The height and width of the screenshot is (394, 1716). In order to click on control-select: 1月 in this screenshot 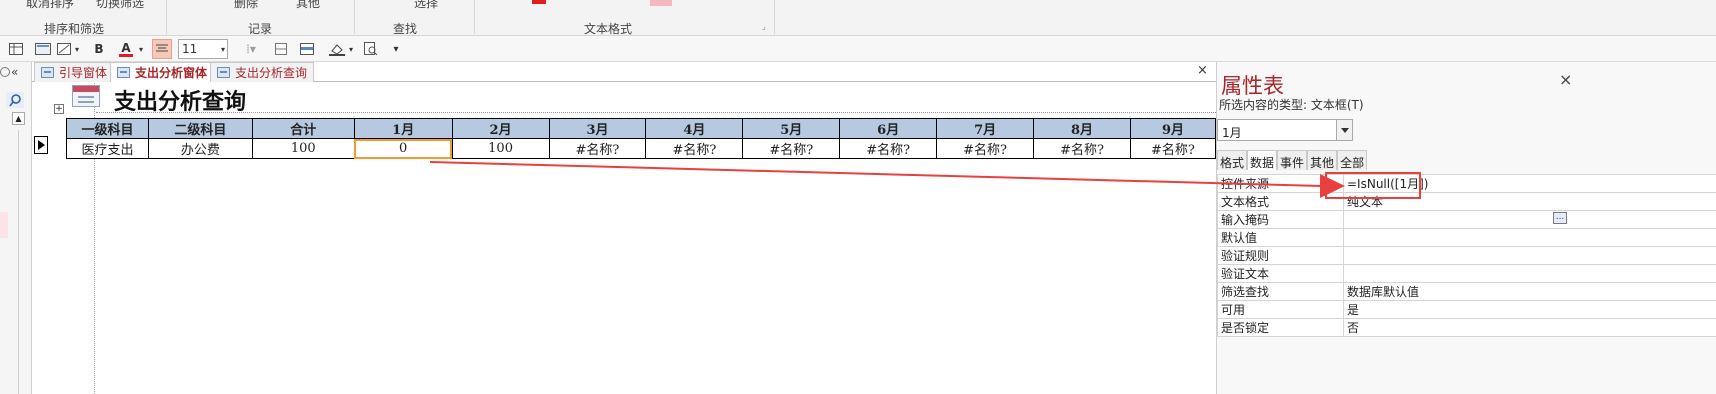, I will do `click(1285, 130)`.